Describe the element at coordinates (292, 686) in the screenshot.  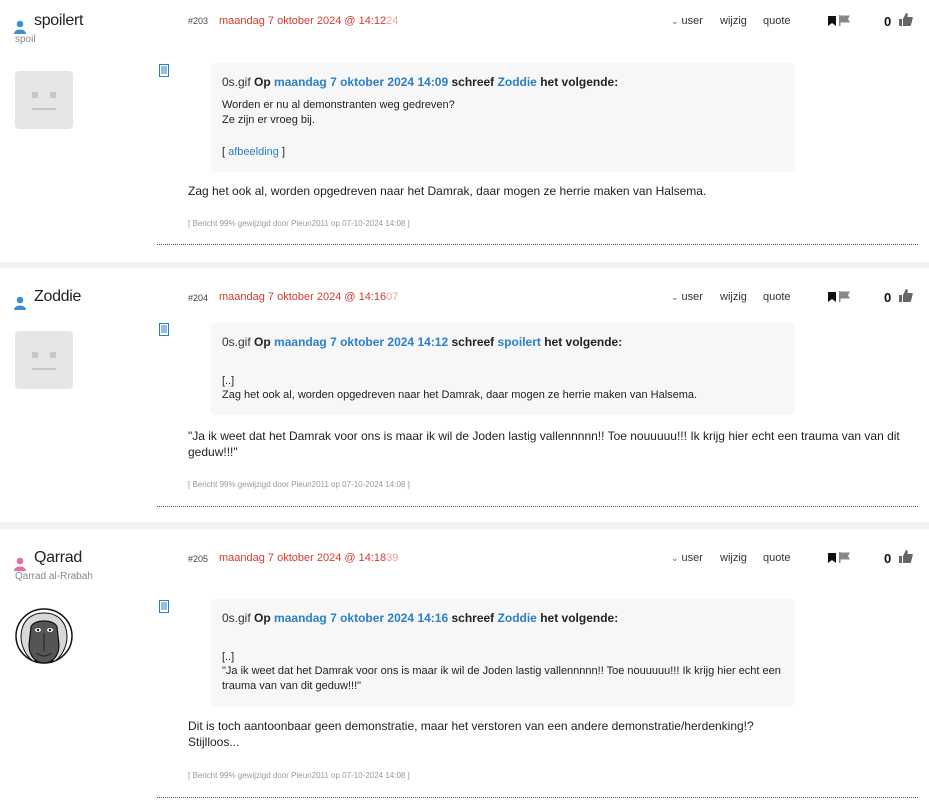
I see `quote-line: trauma van van dit geduw!!!"` at that location.